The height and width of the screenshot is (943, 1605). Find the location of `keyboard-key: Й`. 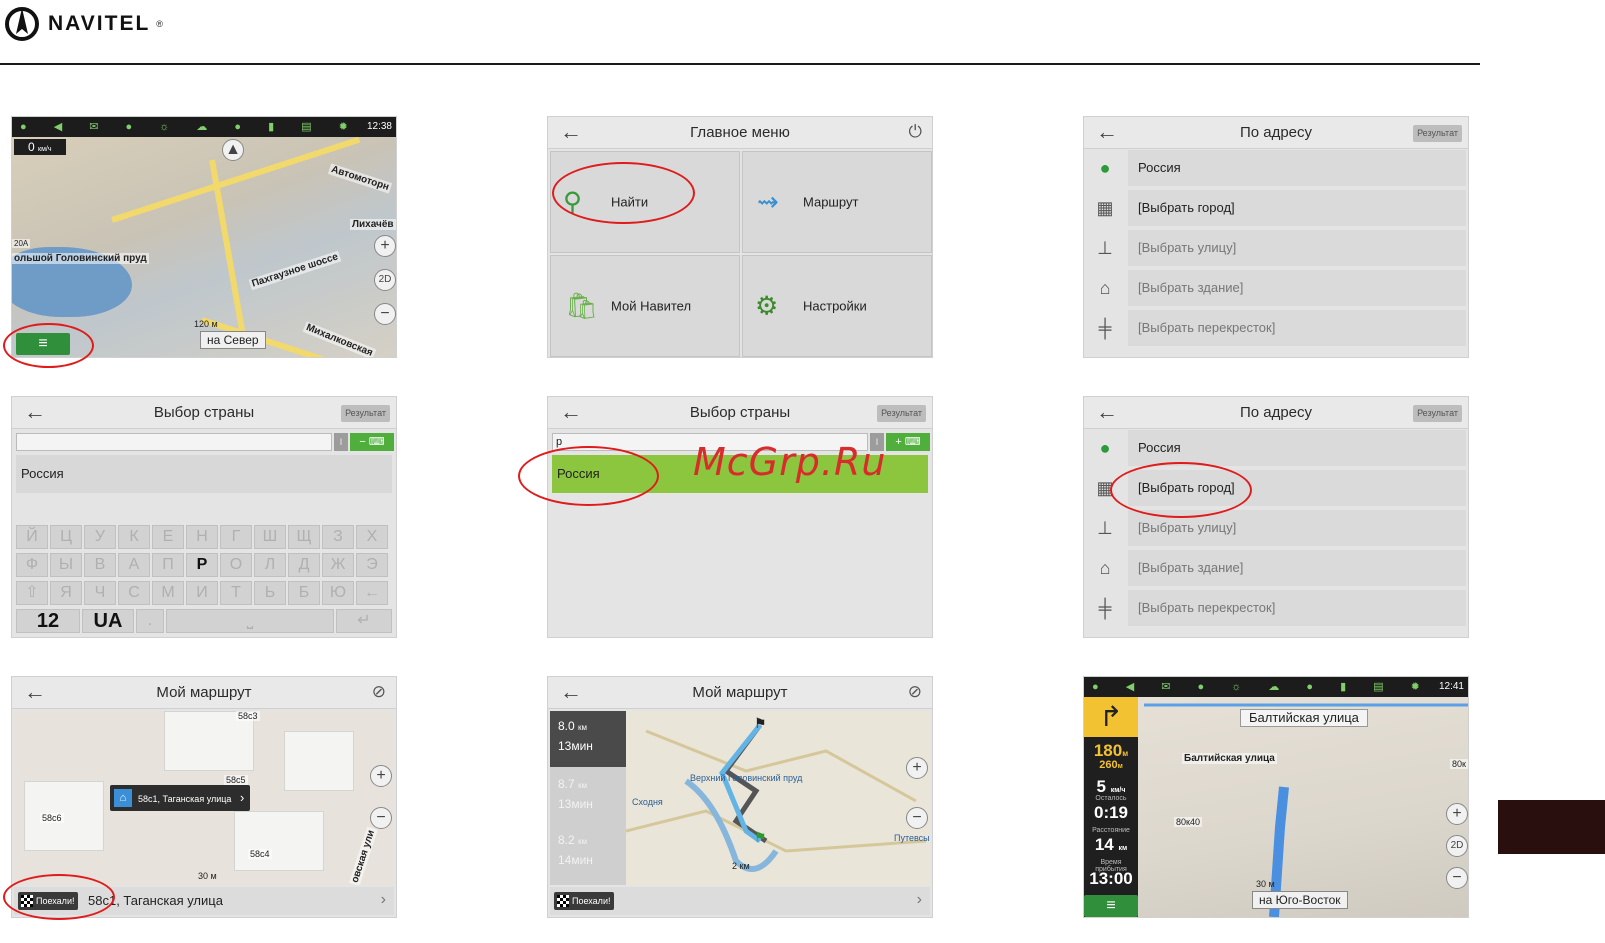

keyboard-key: Й is located at coordinates (32, 537).